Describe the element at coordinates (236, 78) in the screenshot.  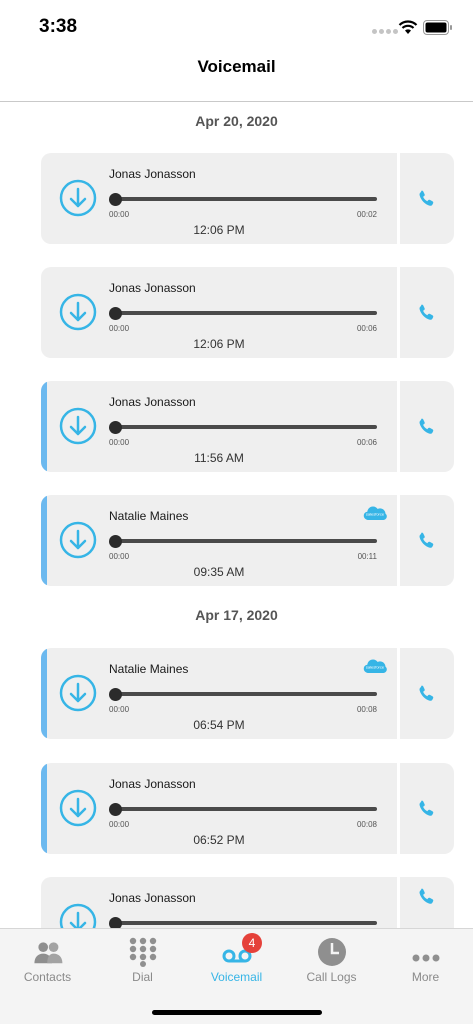
I see `navigation-bar: Voicemail` at that location.